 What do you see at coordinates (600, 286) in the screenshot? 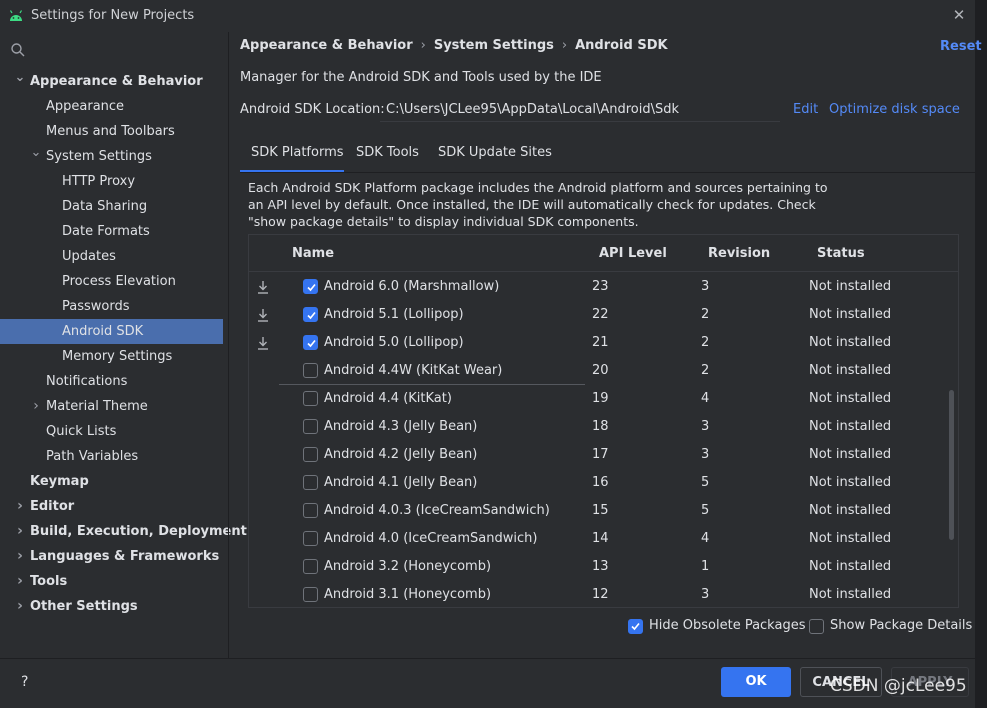
I see `row-api-level: 23` at bounding box center [600, 286].